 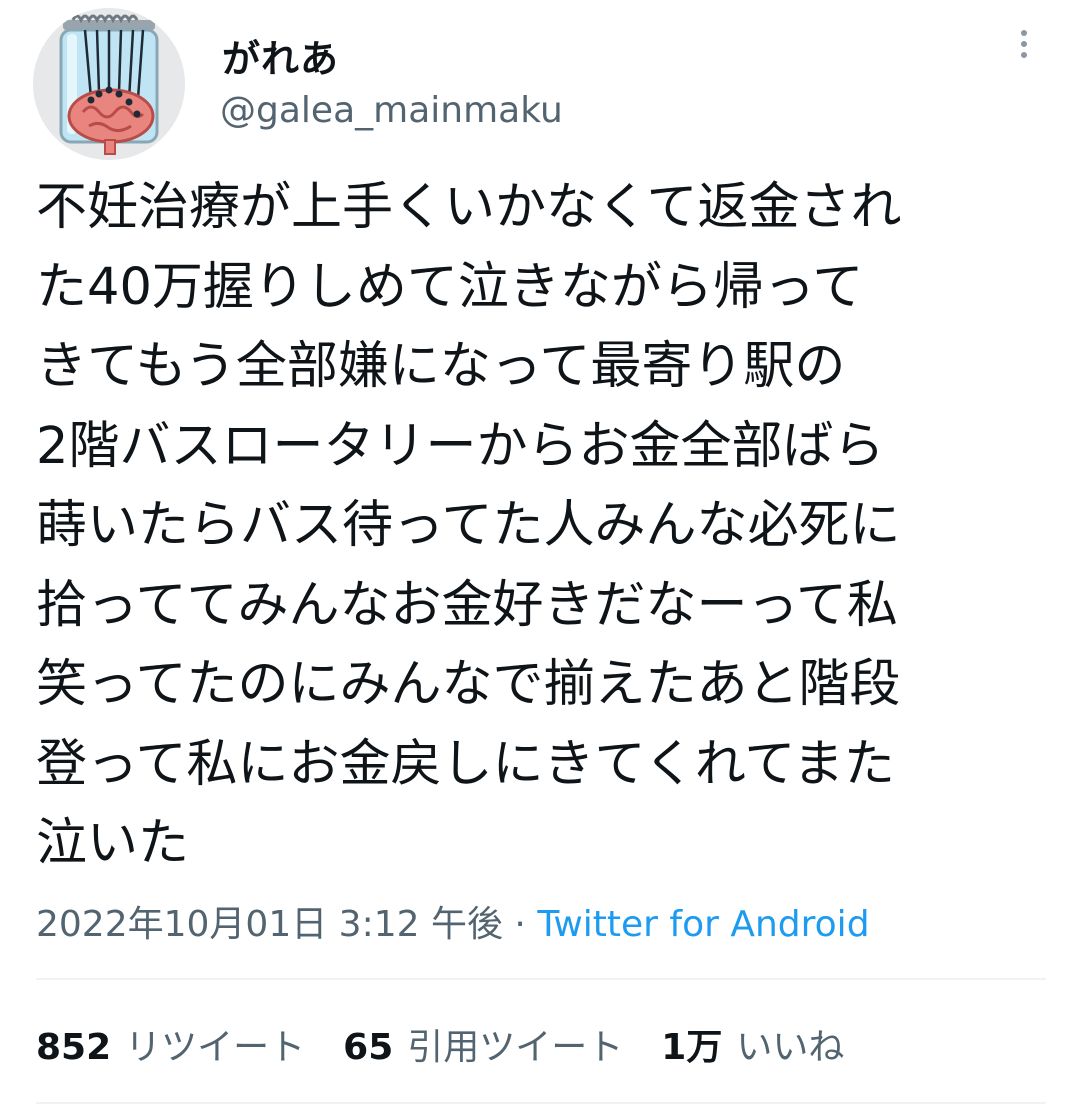 What do you see at coordinates (468, 684) in the screenshot?
I see `tweet-text-line: 笑ってたのにみんなで揃えたあと階段` at bounding box center [468, 684].